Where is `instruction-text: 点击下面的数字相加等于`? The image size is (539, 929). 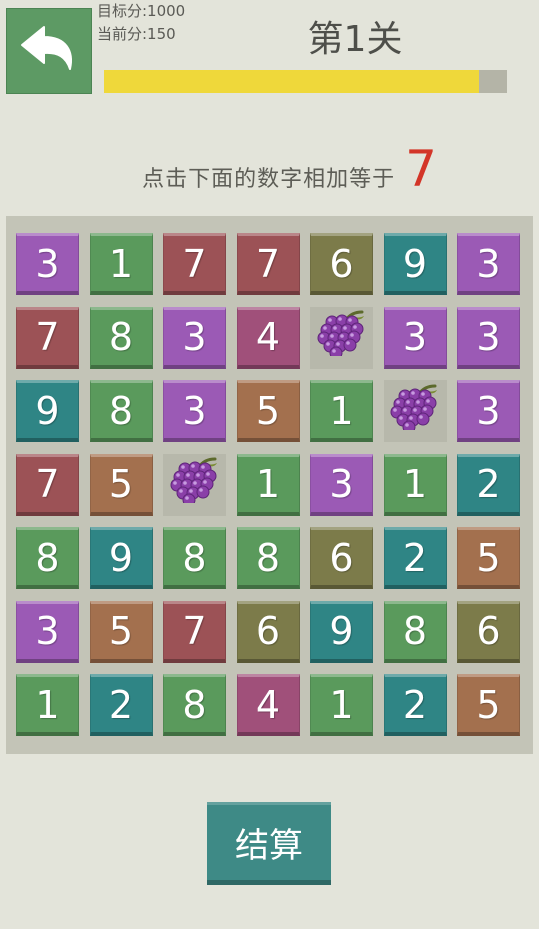
instruction-text: 点击下面的数字相加等于 is located at coordinates (269, 179).